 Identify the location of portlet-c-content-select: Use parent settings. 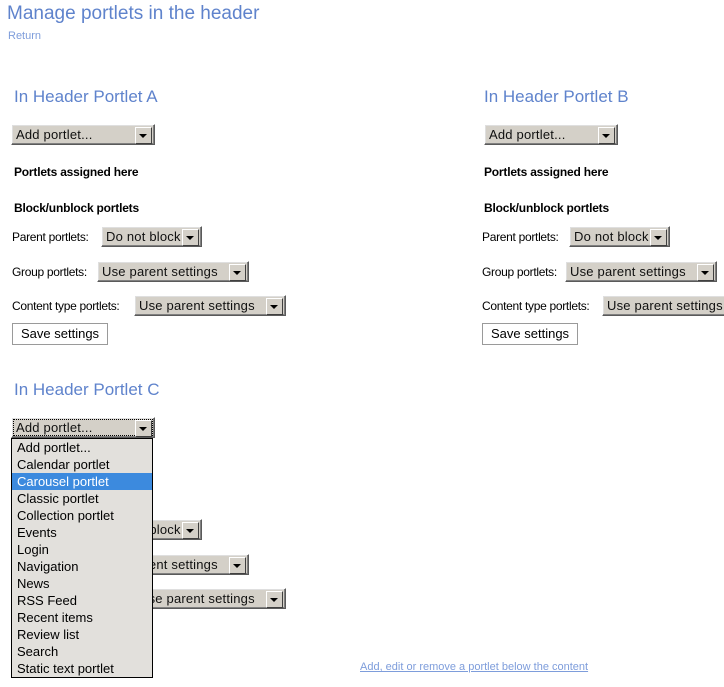
(210, 598).